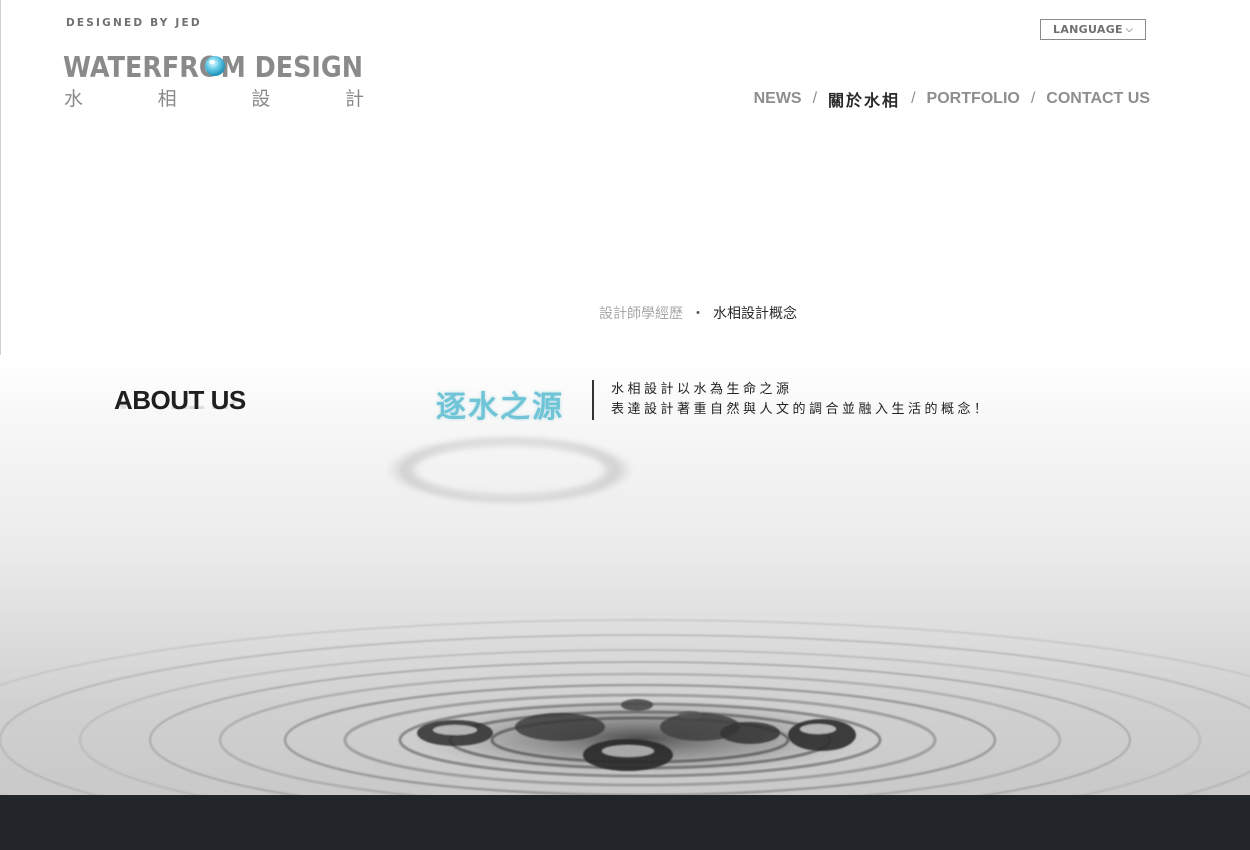 The image size is (1250, 850). I want to click on logo-char: 設, so click(261, 99).